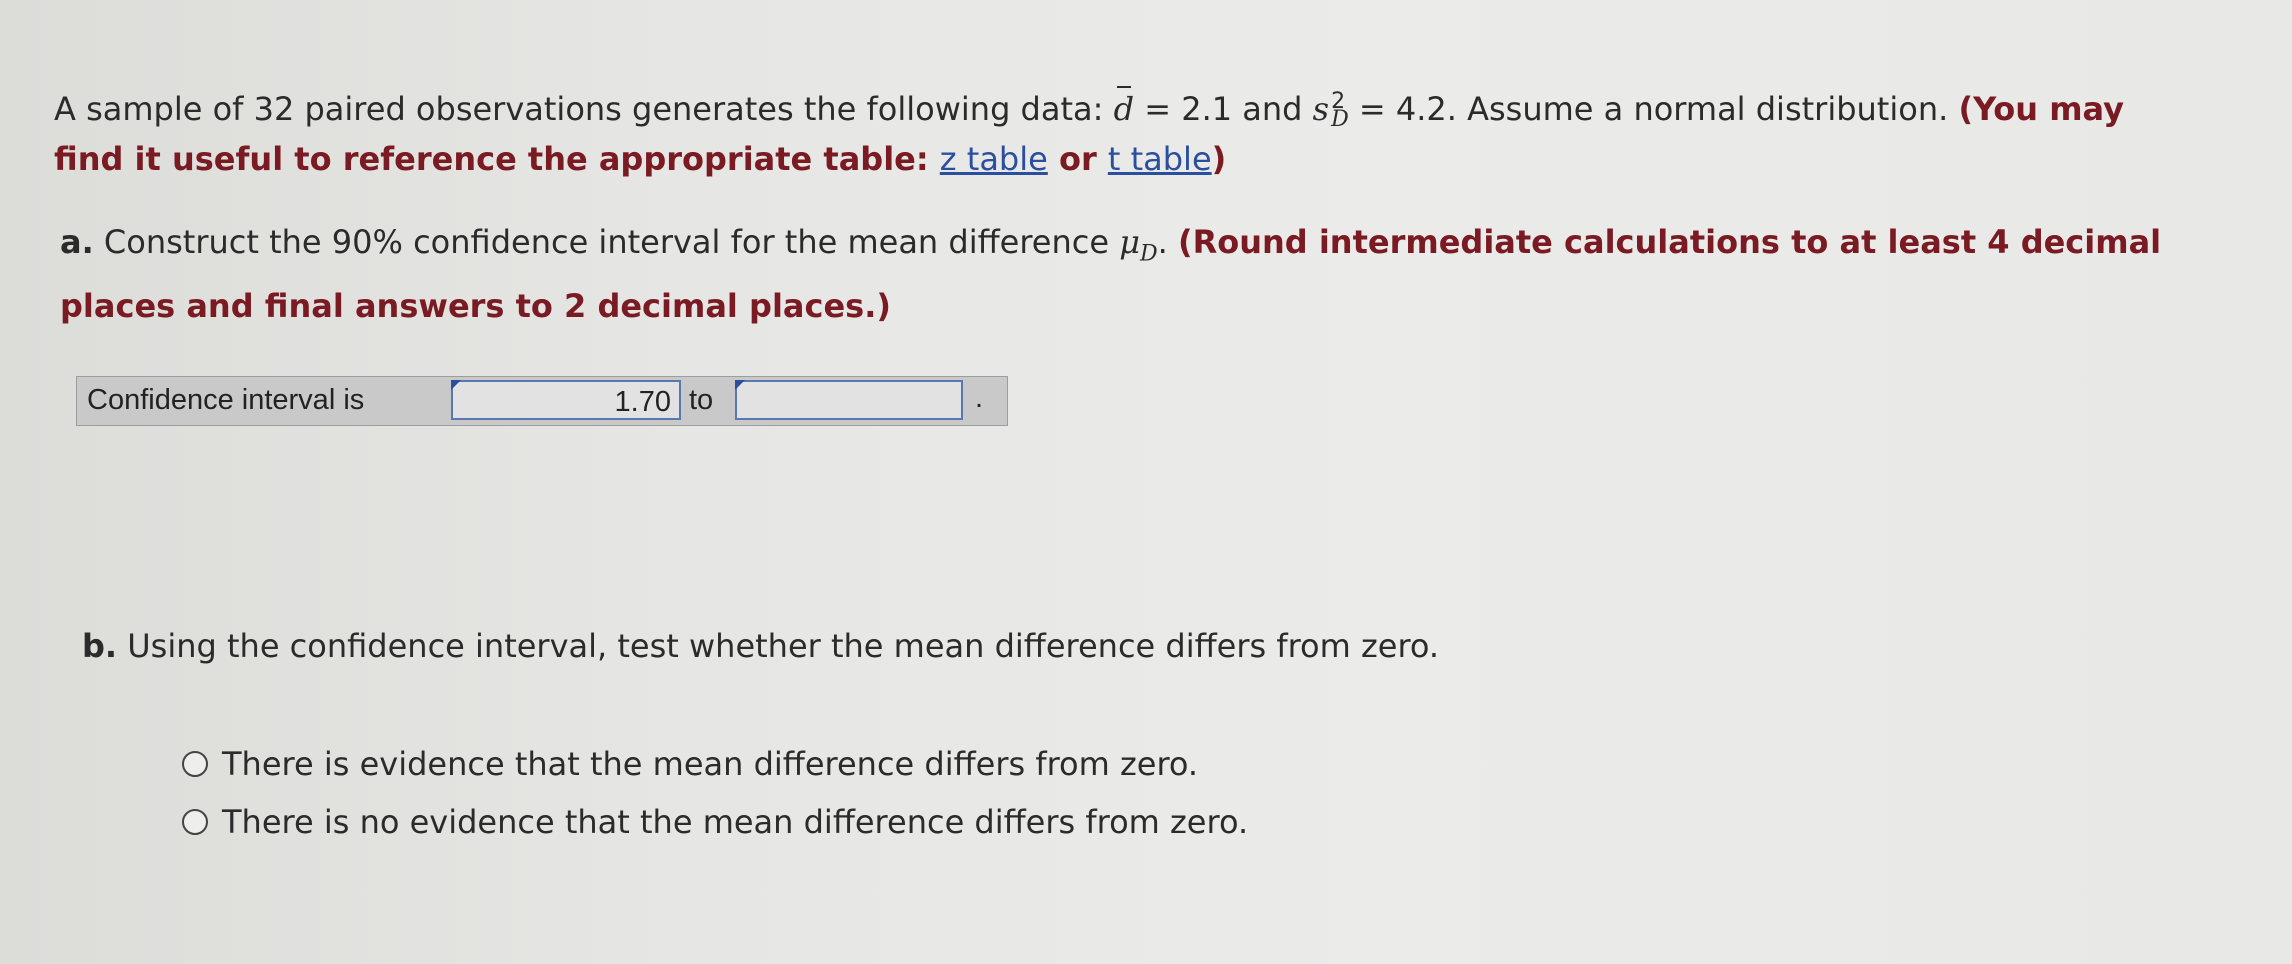 Image resolution: width=2292 pixels, height=964 pixels. I want to click on d-bar-symbol: d, so click(1124, 109).